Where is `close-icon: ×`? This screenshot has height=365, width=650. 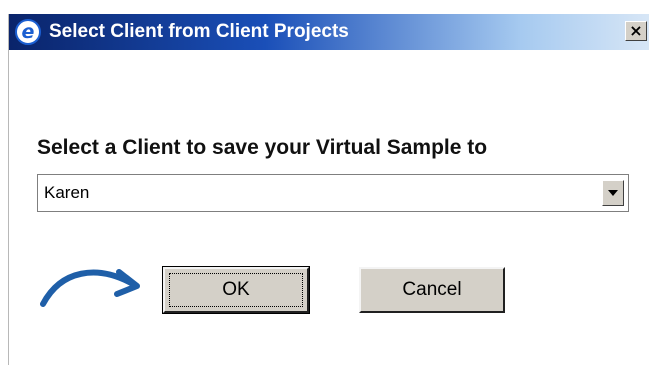
close-icon: × is located at coordinates (636, 30).